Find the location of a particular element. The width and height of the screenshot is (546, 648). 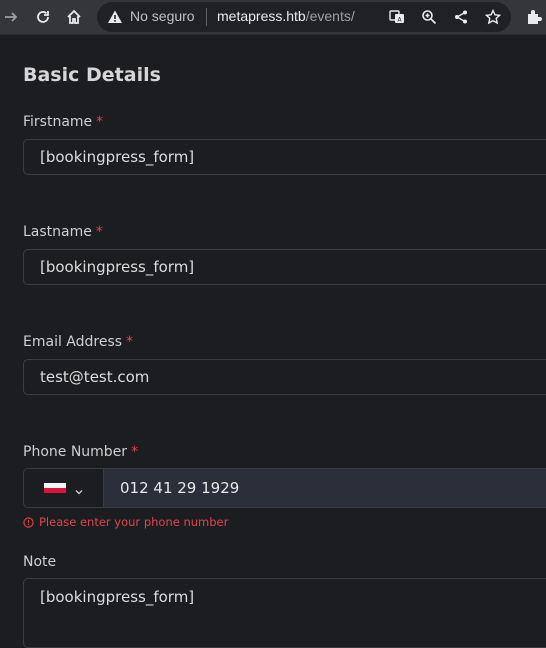

url-path: /events/ is located at coordinates (330, 16).